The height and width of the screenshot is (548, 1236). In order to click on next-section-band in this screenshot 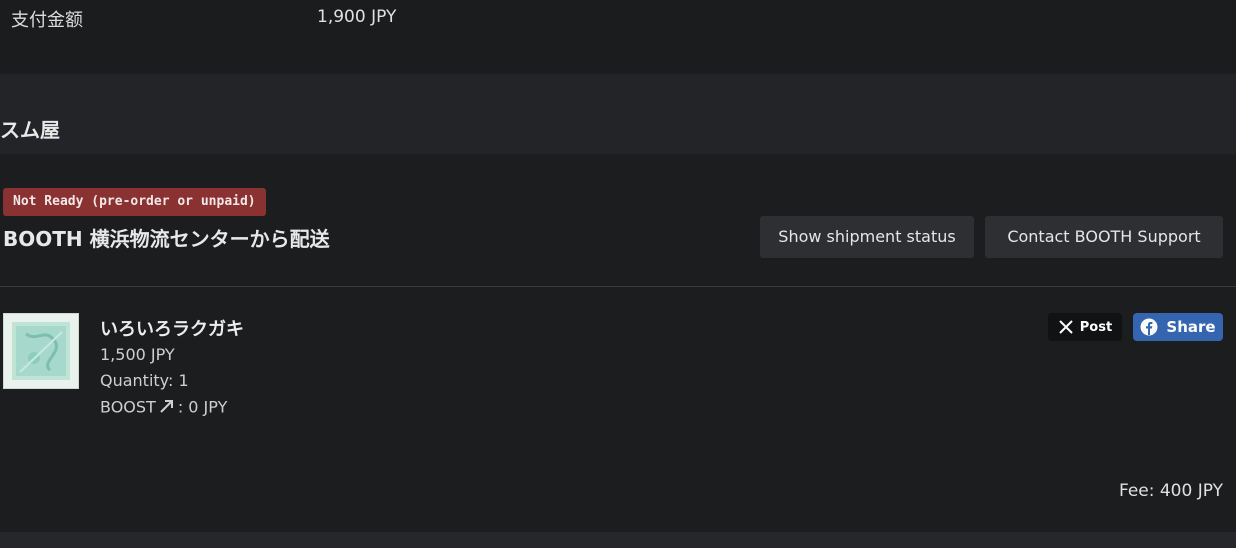, I will do `click(618, 540)`.